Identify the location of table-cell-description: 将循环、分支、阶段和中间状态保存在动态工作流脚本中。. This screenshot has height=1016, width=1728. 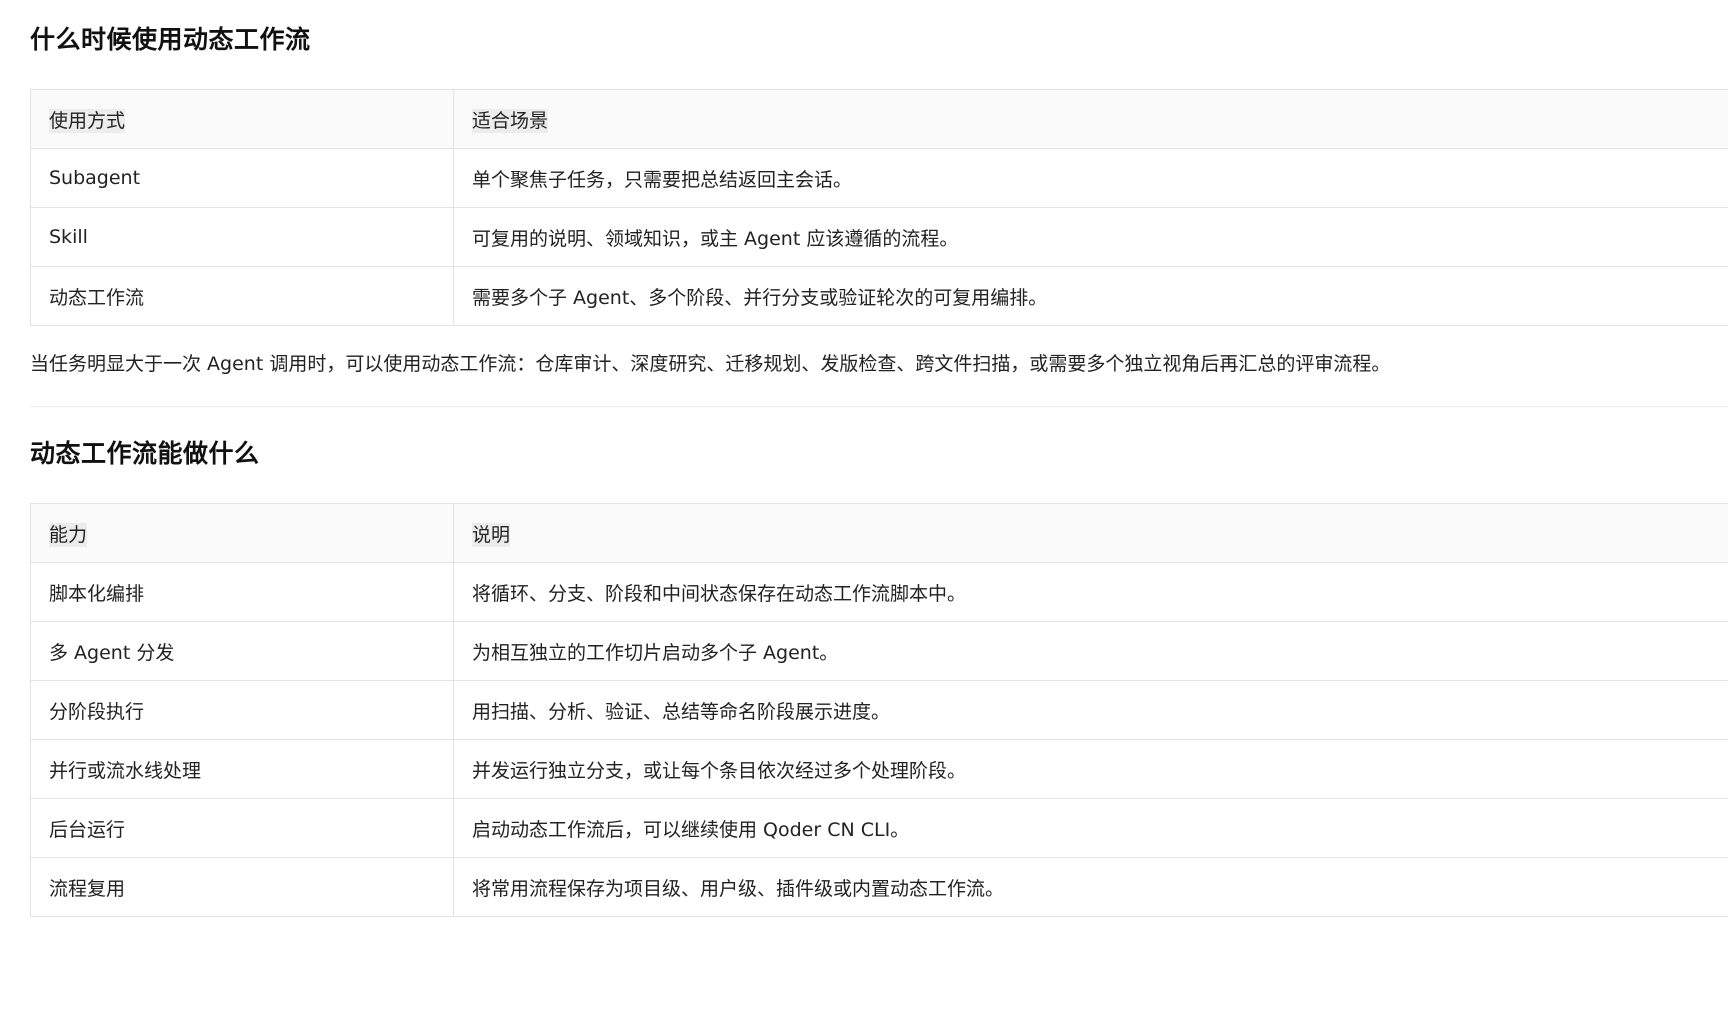
(1090, 592).